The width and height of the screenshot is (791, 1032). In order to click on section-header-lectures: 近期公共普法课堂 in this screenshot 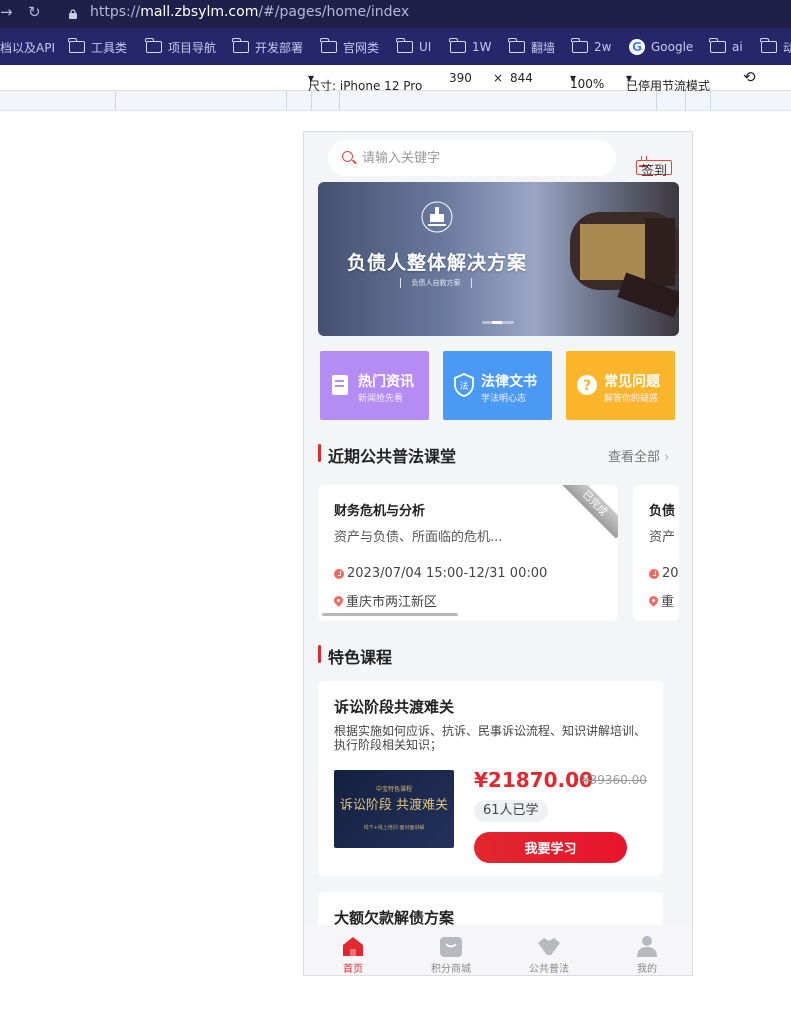, I will do `click(418, 454)`.